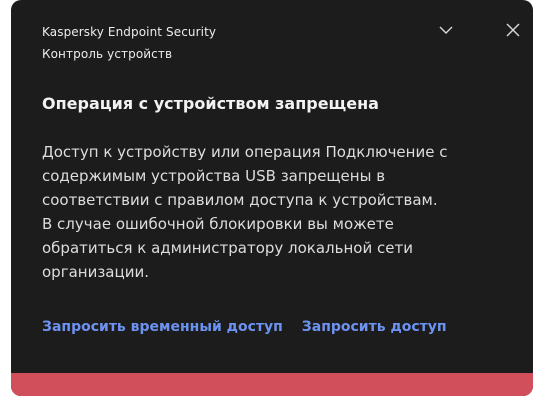  I want to click on message-line: содержимым устройства USB запрещены в, so click(214, 176).